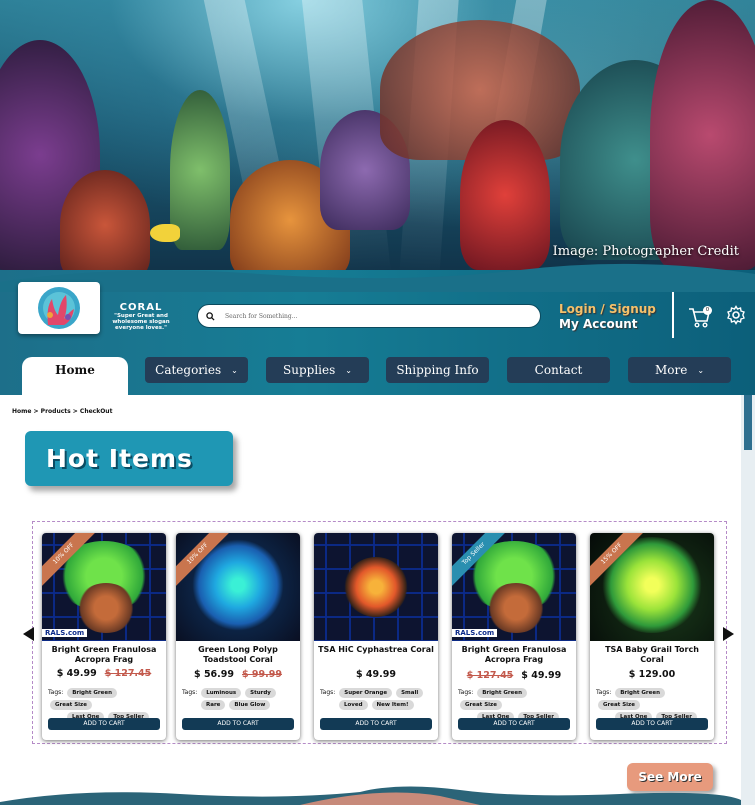 The image size is (755, 805). I want to click on product-price-row: $ 49.99 $ 127.45, so click(104, 673).